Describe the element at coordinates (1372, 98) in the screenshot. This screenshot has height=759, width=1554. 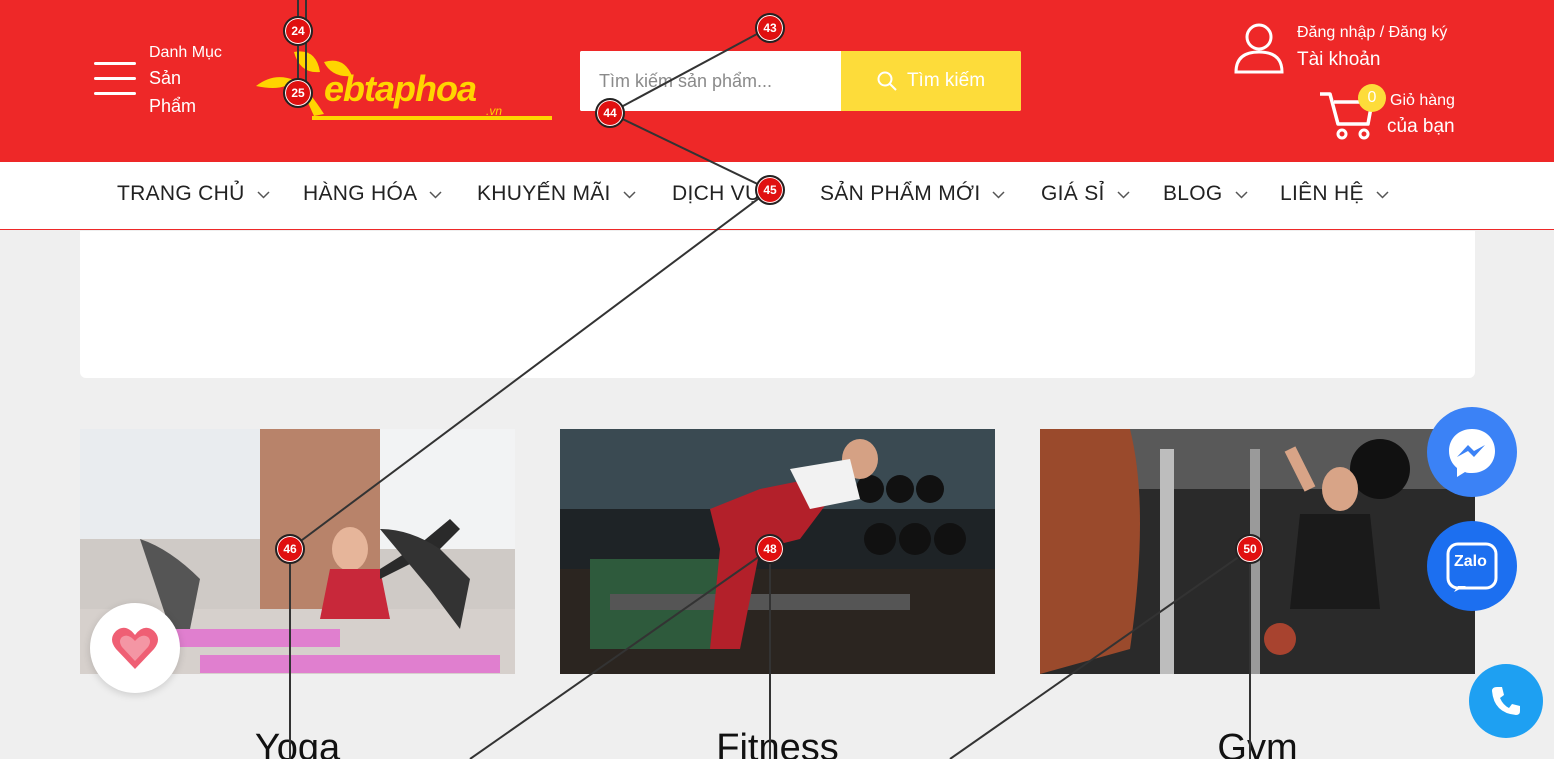
I see `cart-count-badge: 0` at that location.